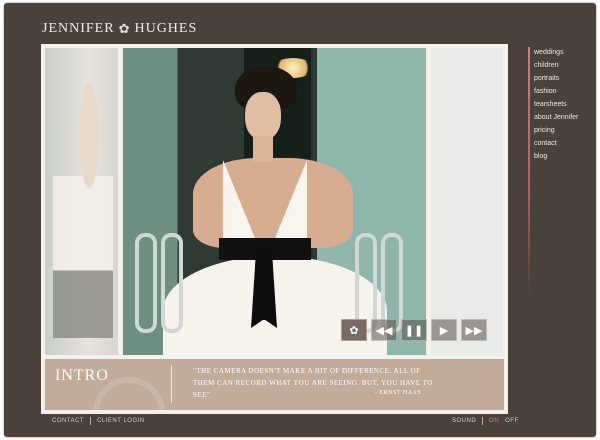  I want to click on footer-contact-link: CONTACT, so click(68, 421).